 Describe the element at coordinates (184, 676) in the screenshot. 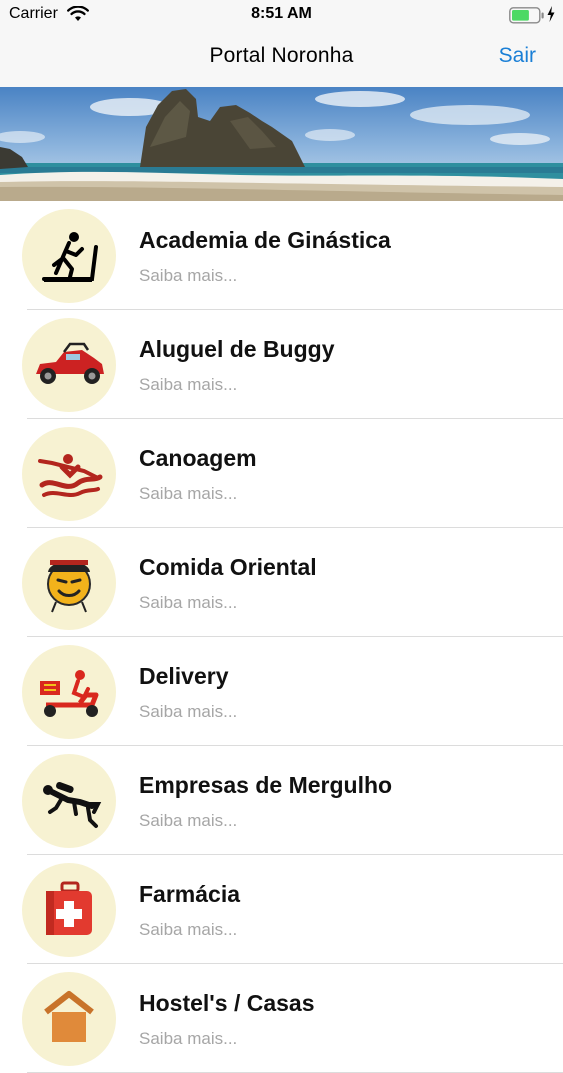

I see `list-item-title: Delivery` at that location.